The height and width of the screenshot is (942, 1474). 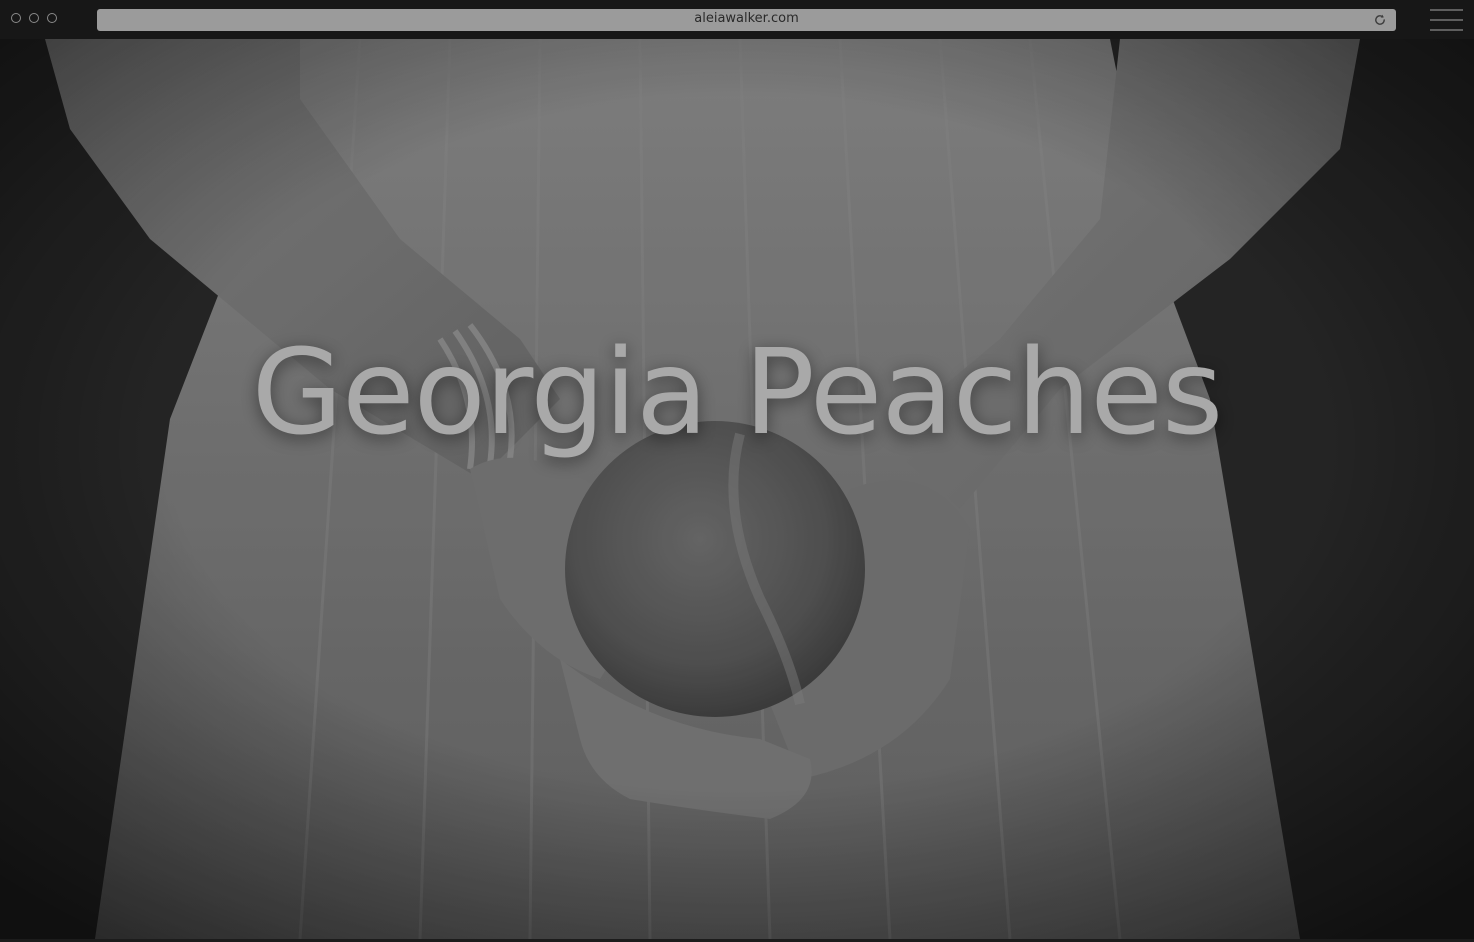 I want to click on address-bar-url: aleiawalker.com, so click(x=746, y=19).